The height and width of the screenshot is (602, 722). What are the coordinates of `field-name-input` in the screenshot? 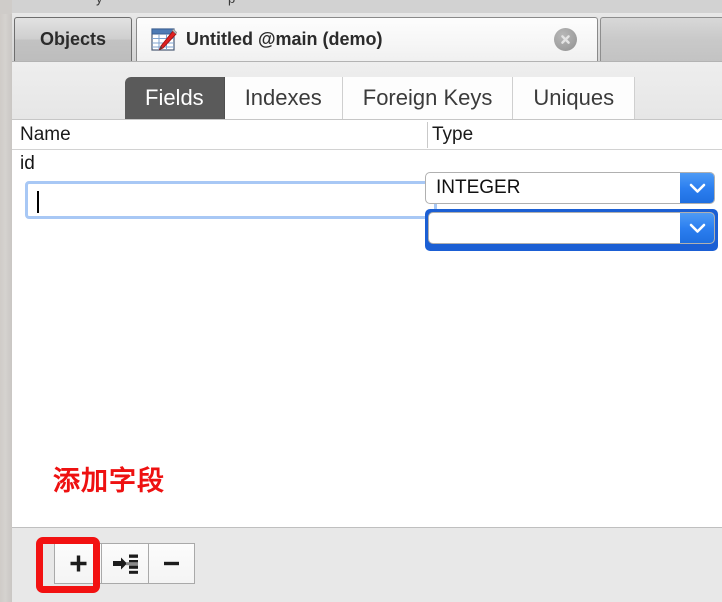 It's located at (231, 200).